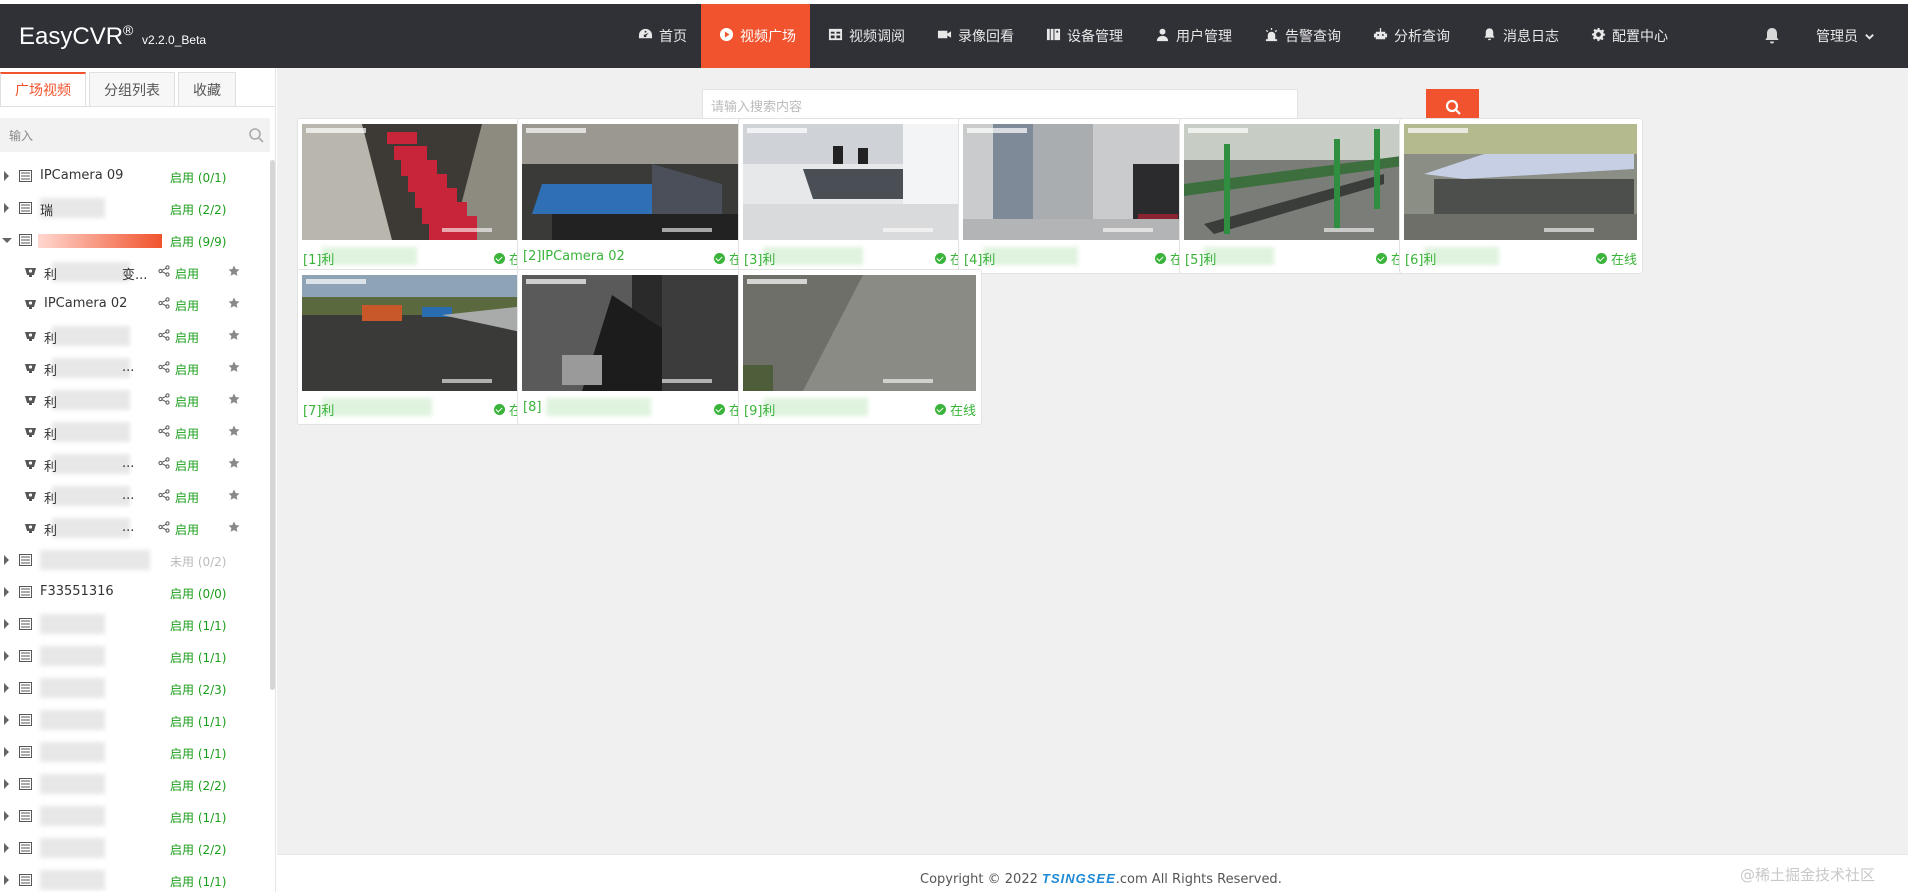  I want to click on camera-card: [5]利在线, so click(1301, 196).